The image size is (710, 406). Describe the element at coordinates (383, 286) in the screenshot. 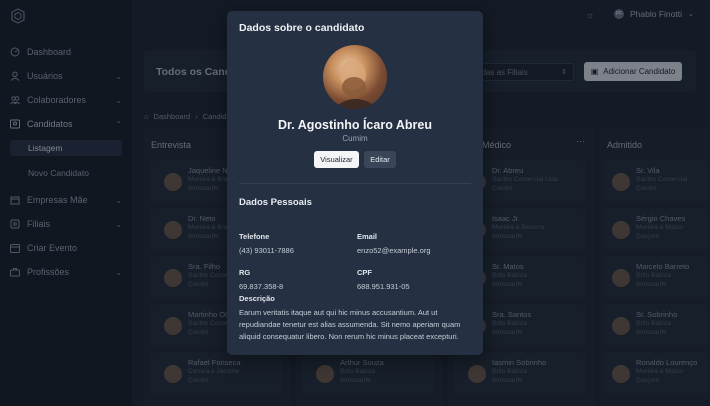

I see `cpf-value: 688.951.931-05` at that location.